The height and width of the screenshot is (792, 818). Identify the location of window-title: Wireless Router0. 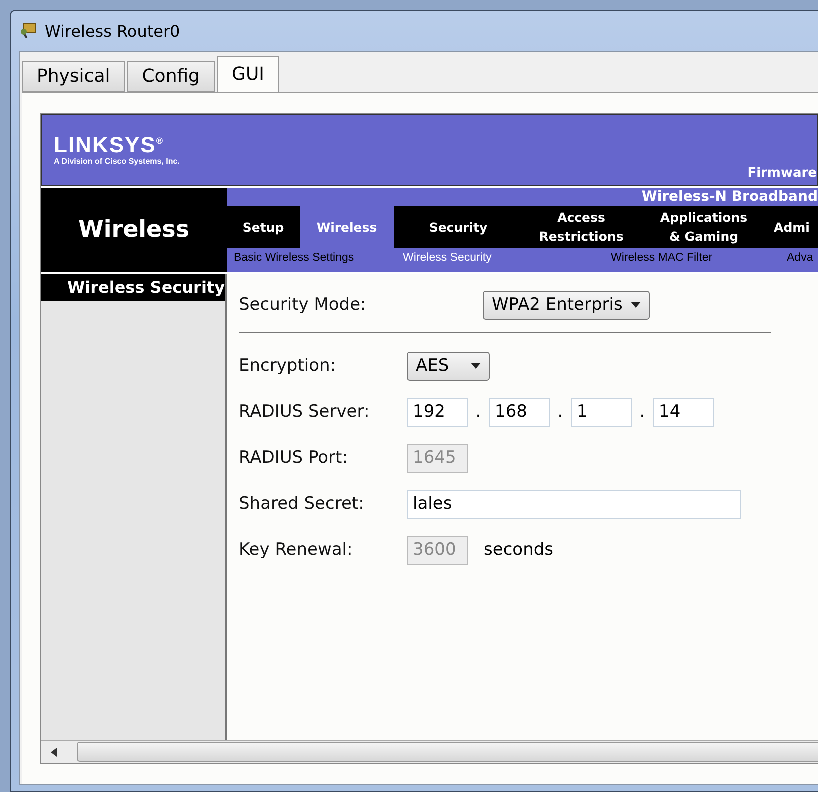
(112, 31).